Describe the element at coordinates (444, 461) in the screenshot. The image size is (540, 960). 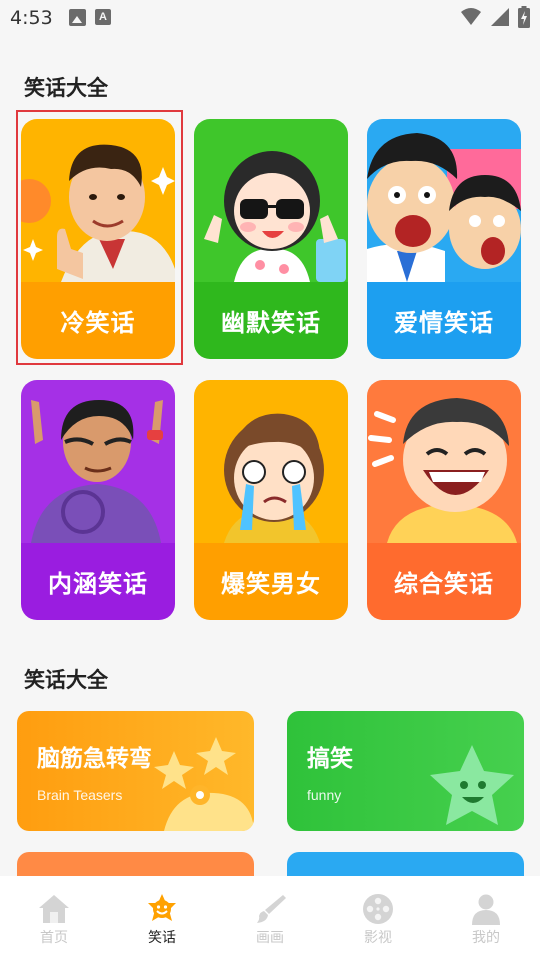
I see `general-jokes-illustration` at that location.